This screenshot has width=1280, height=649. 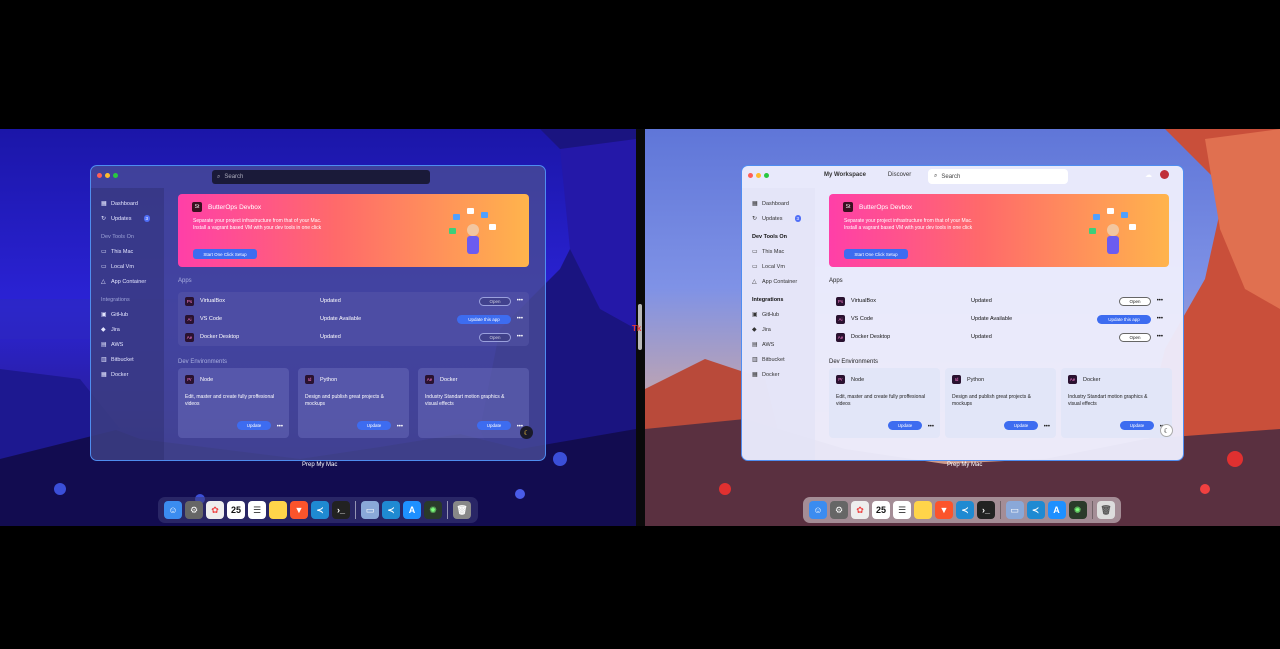 I want to click on avatar, so click(x=1164, y=174).